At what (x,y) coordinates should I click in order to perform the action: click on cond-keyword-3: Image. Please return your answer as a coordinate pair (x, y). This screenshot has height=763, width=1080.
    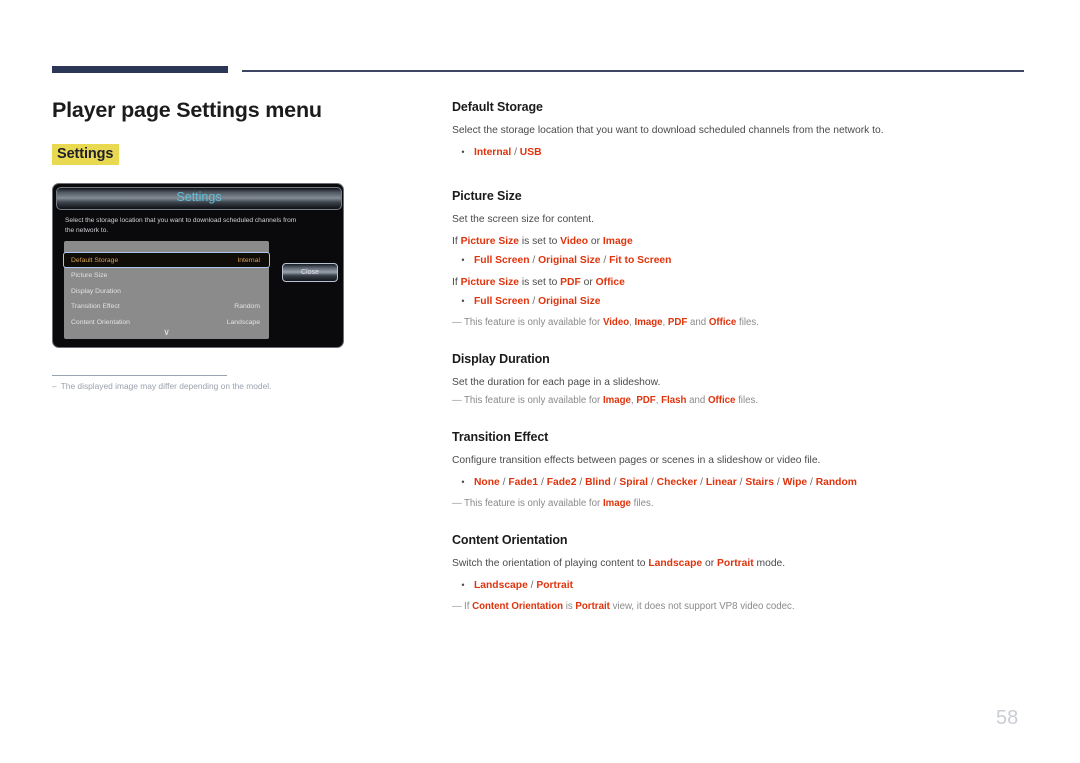
    Looking at the image, I should click on (617, 241).